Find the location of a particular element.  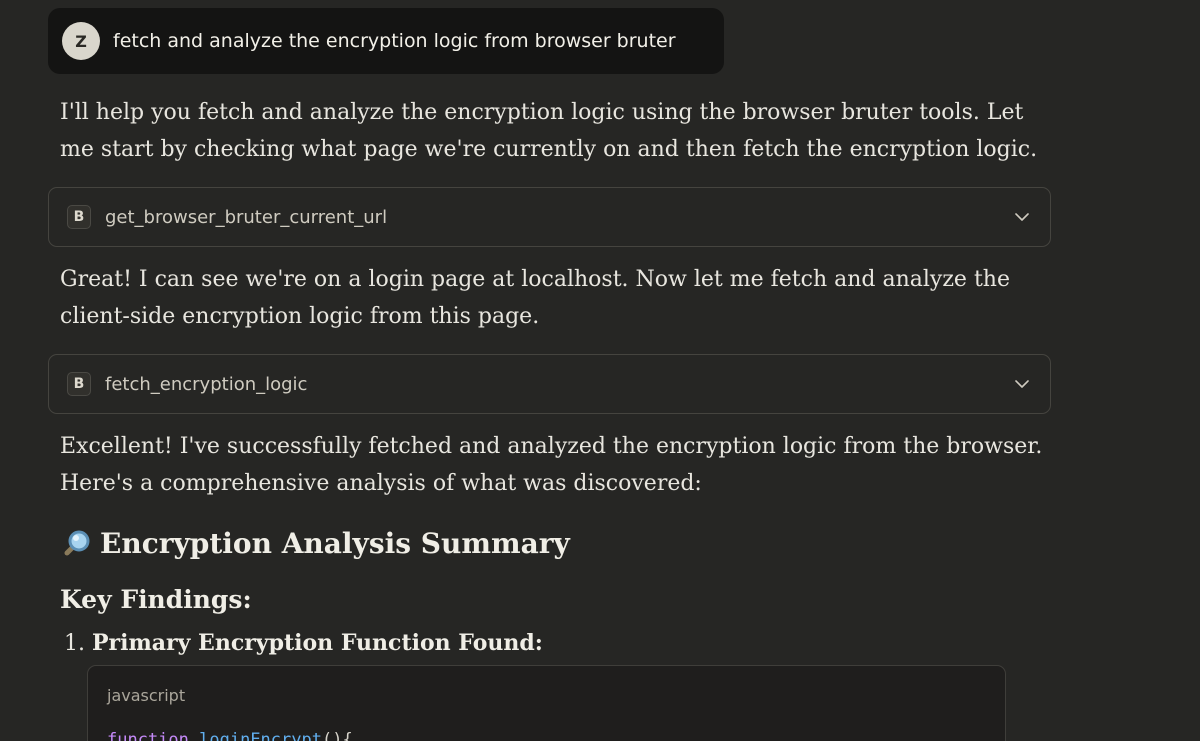

code-punctuation: (){ is located at coordinates (337, 735).